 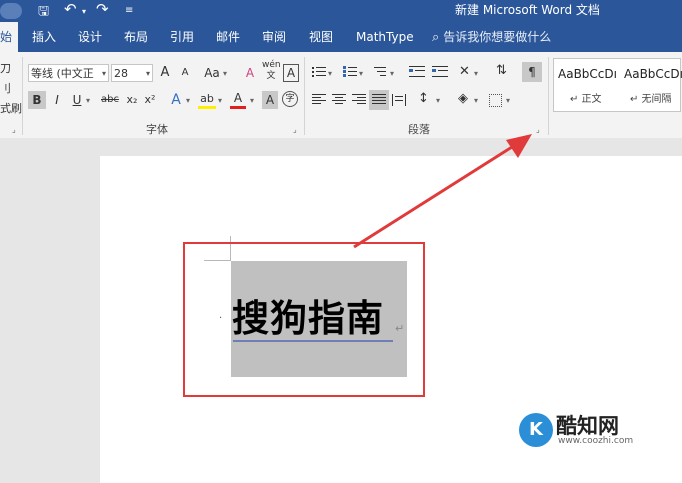 What do you see at coordinates (586, 99) in the screenshot?
I see `style-normal-label: ↵ 正文` at bounding box center [586, 99].